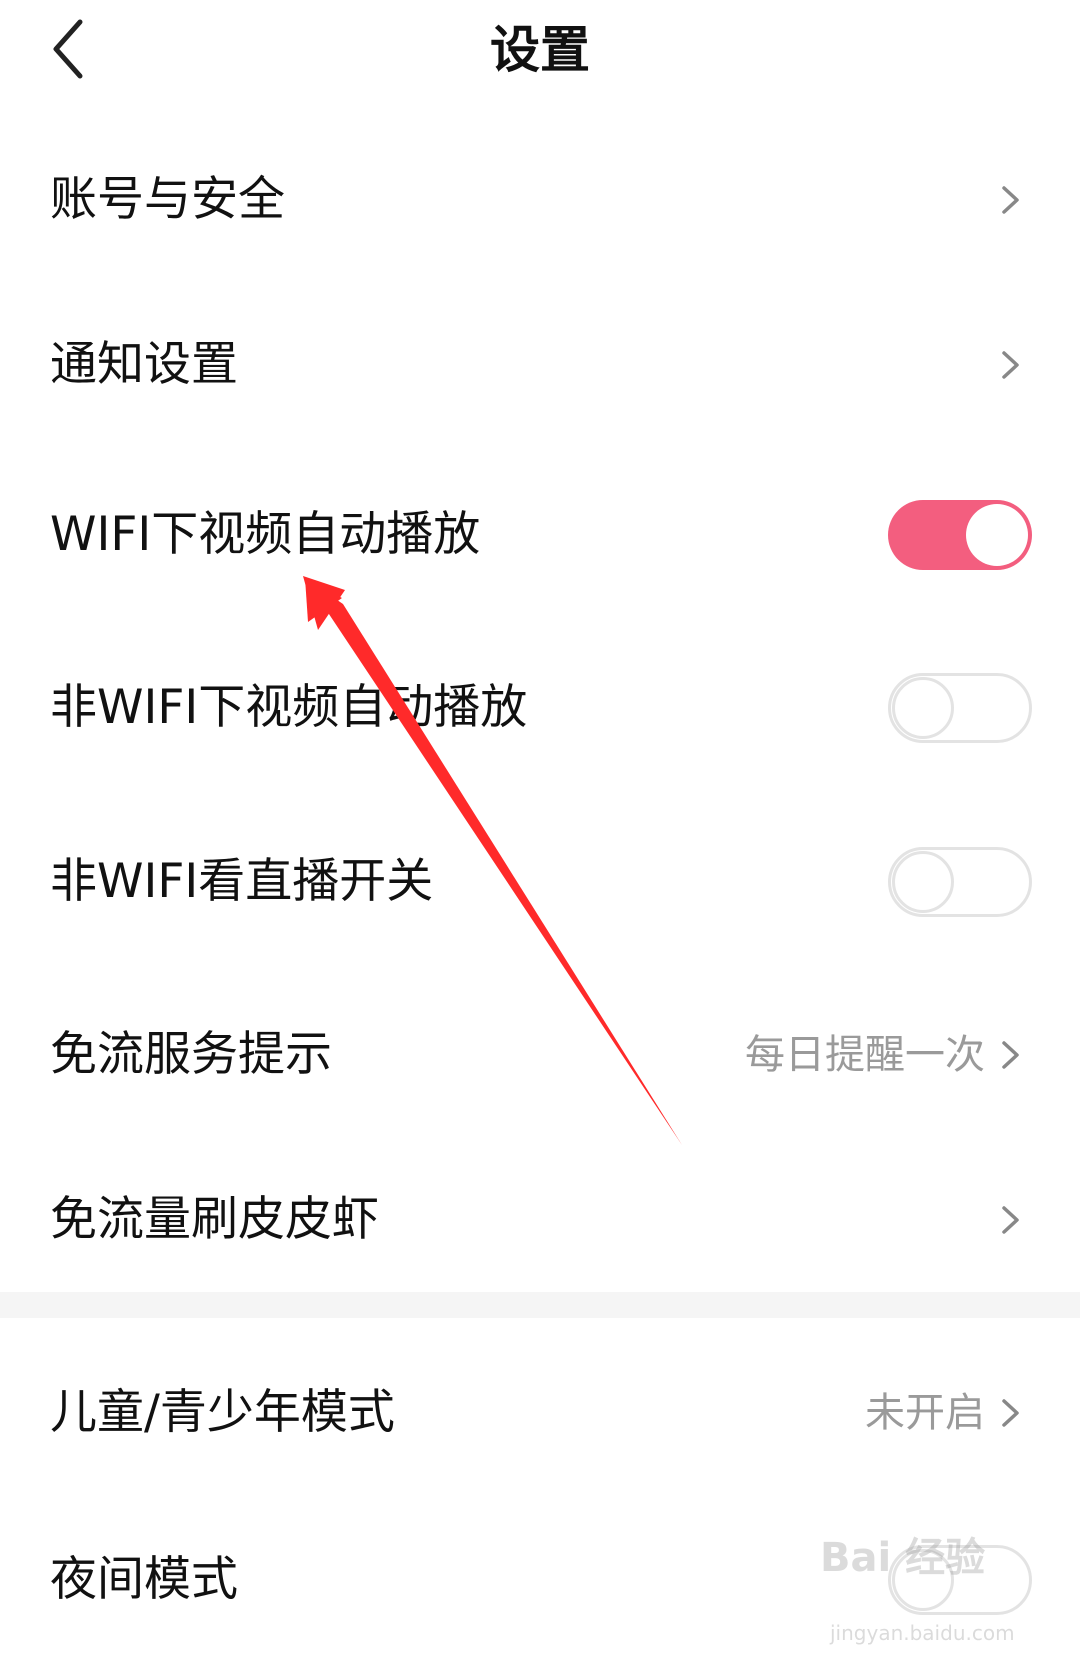 The height and width of the screenshot is (1670, 1080). I want to click on settings-row-non-wifi-autoplay: 非WIFI下视频自动播放, so click(540, 708).